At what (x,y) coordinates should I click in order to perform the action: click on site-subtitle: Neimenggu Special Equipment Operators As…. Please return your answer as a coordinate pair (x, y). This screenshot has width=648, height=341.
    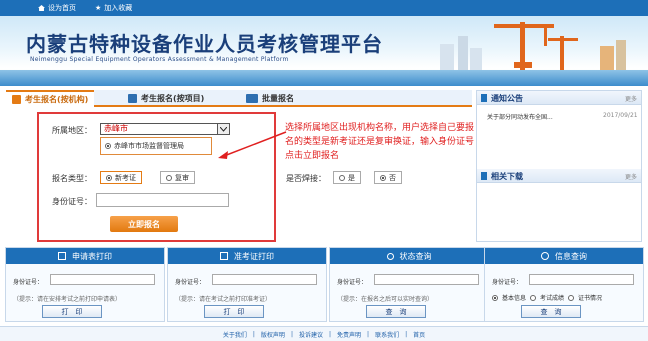
    Looking at the image, I should click on (159, 59).